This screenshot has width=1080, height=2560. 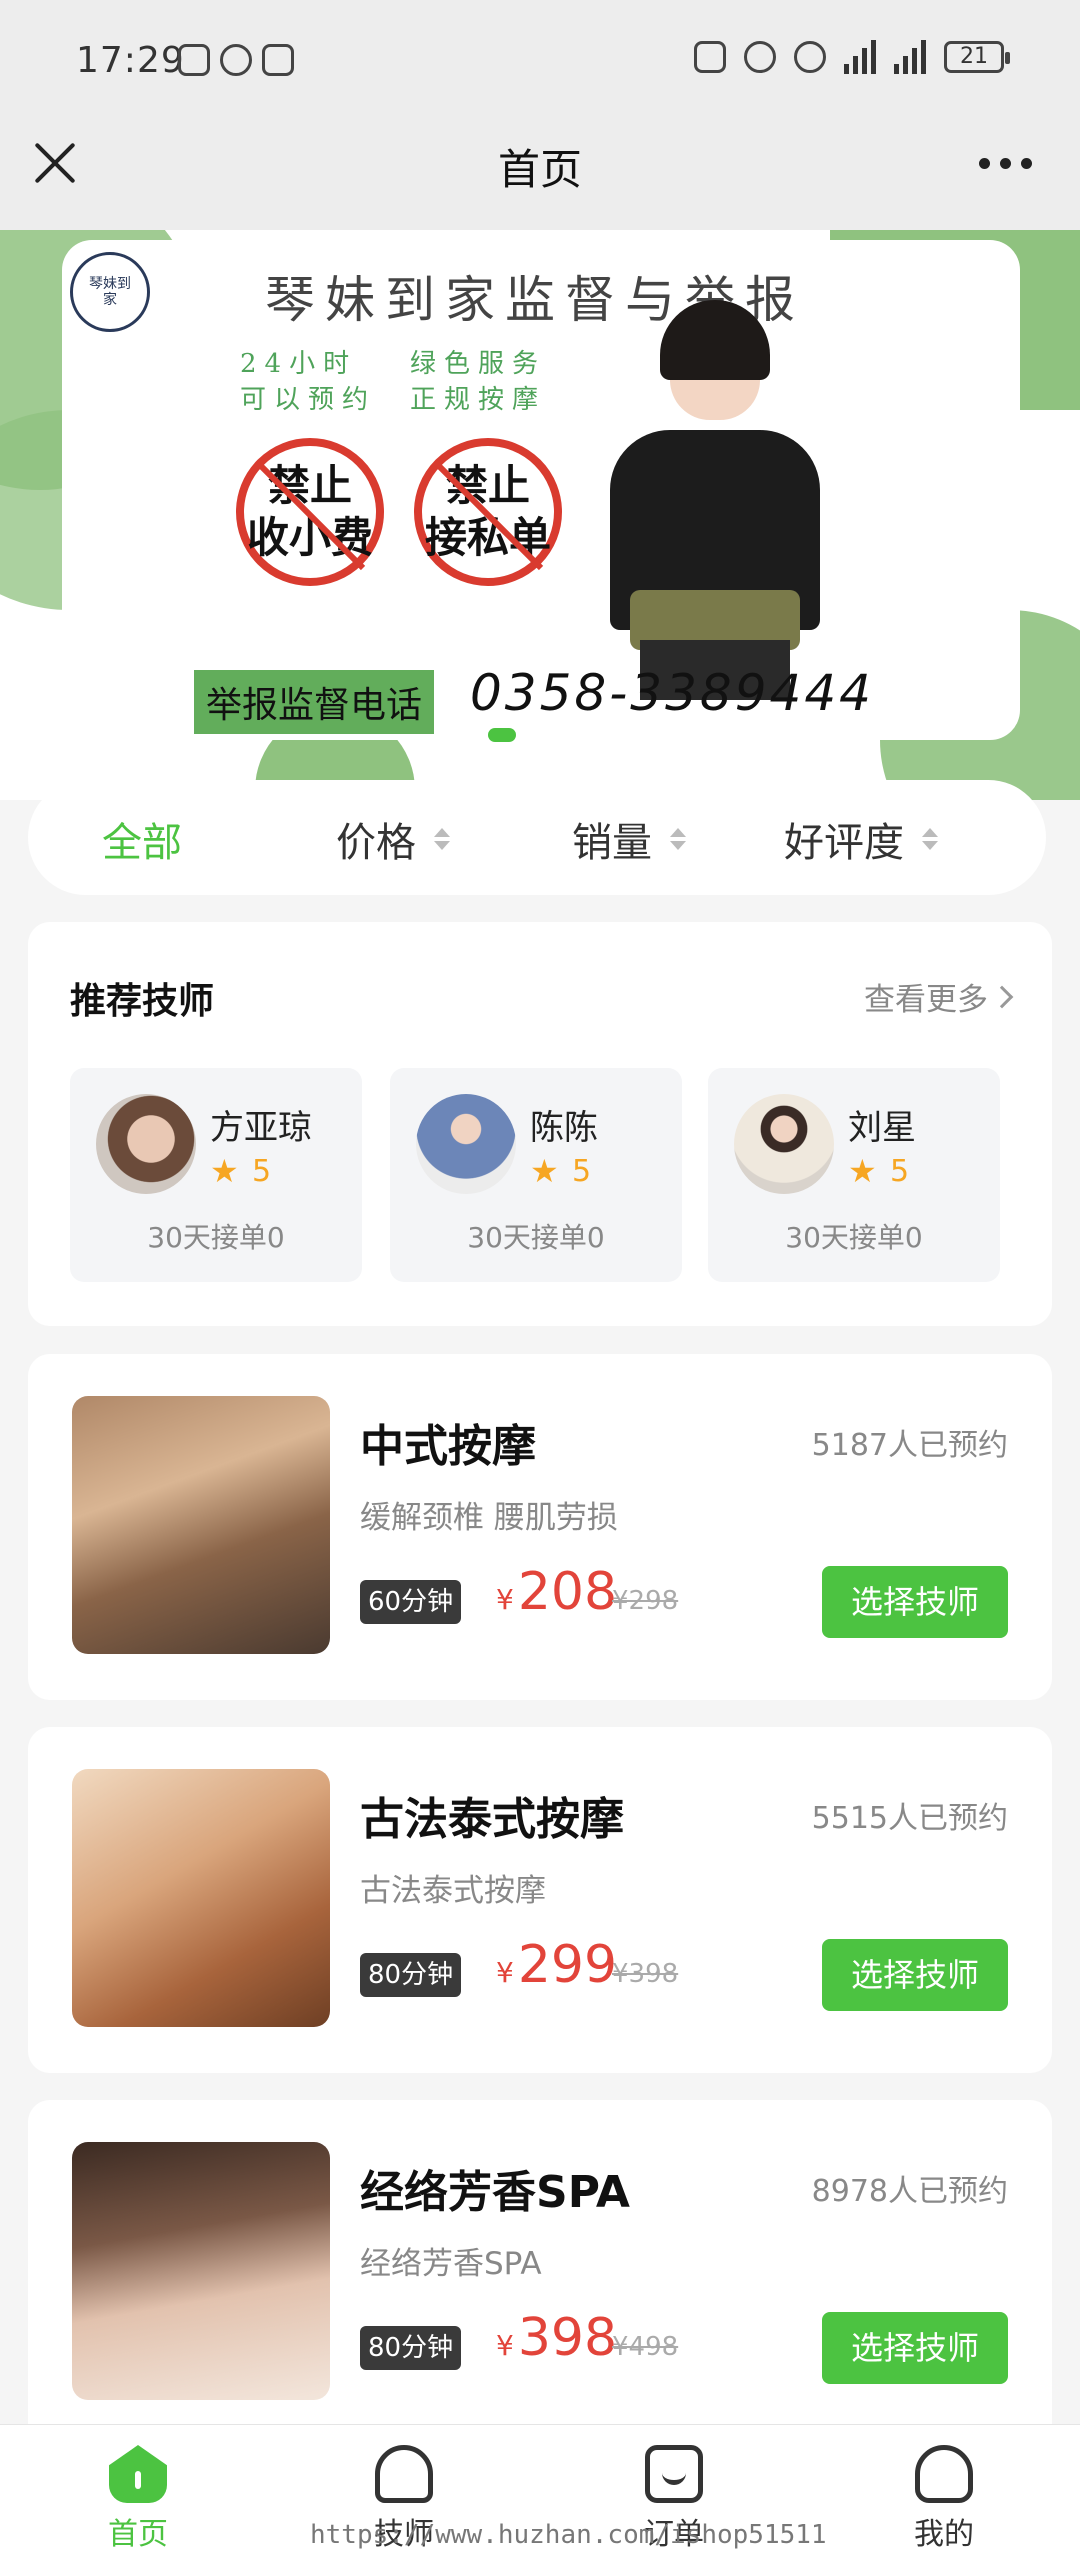 What do you see at coordinates (393, 839) in the screenshot?
I see `sort-tab-price: 价格` at bounding box center [393, 839].